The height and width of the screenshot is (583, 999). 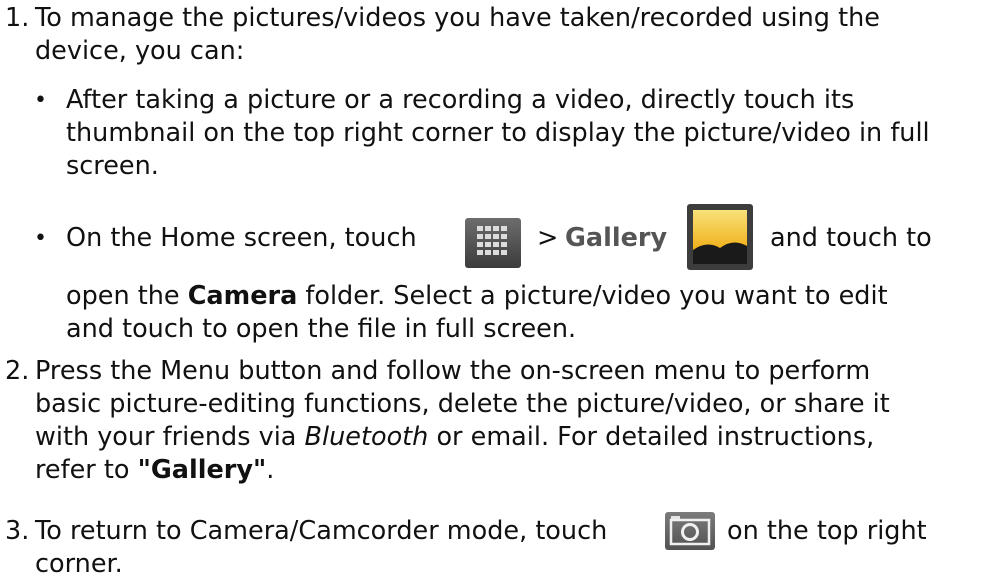 What do you see at coordinates (79, 564) in the screenshot?
I see `text-line: corner.` at bounding box center [79, 564].